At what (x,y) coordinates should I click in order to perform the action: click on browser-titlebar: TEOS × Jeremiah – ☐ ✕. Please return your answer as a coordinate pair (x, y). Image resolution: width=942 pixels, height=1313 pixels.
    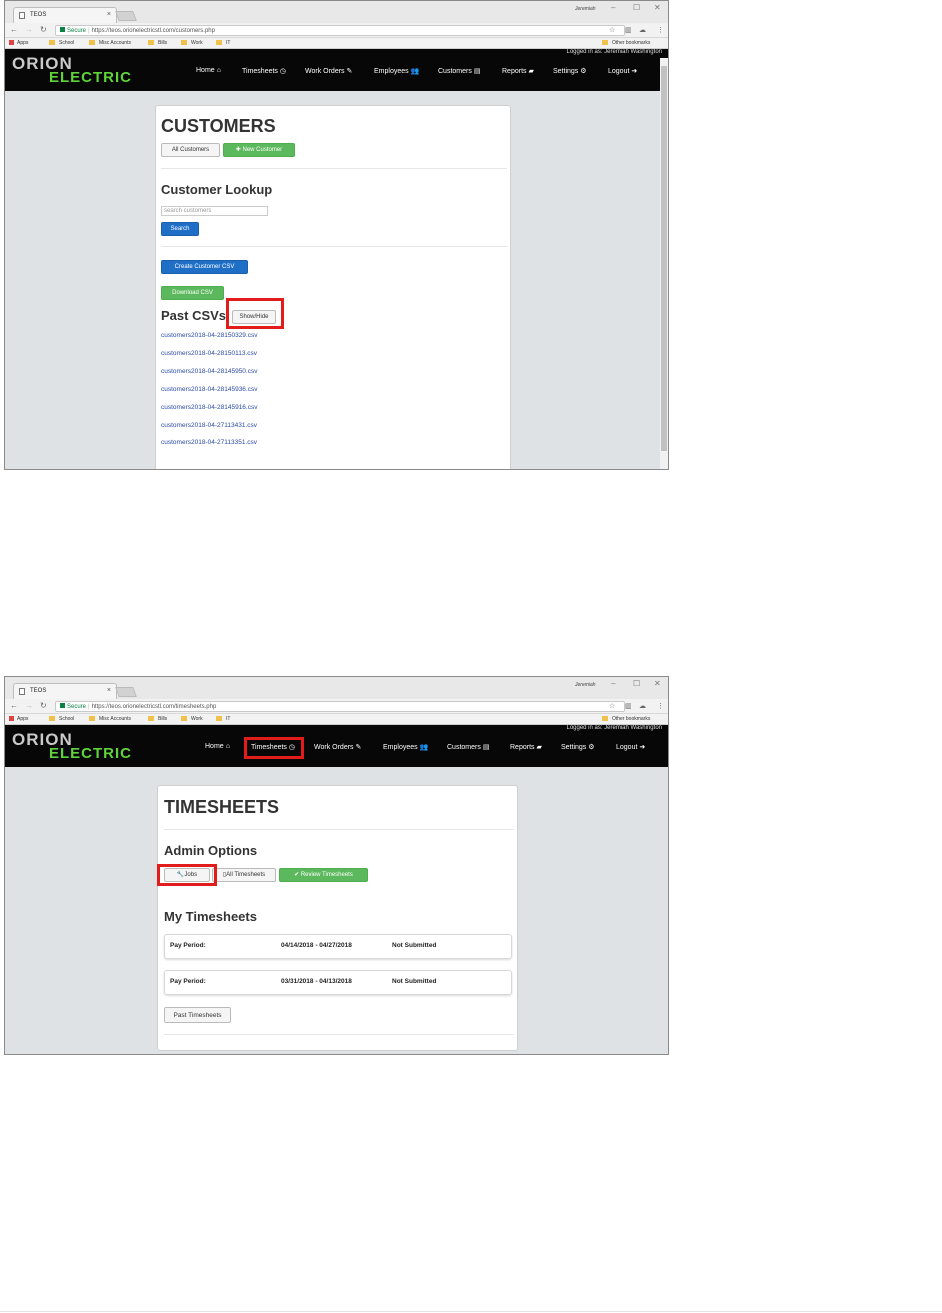
    Looking at the image, I should click on (336, 688).